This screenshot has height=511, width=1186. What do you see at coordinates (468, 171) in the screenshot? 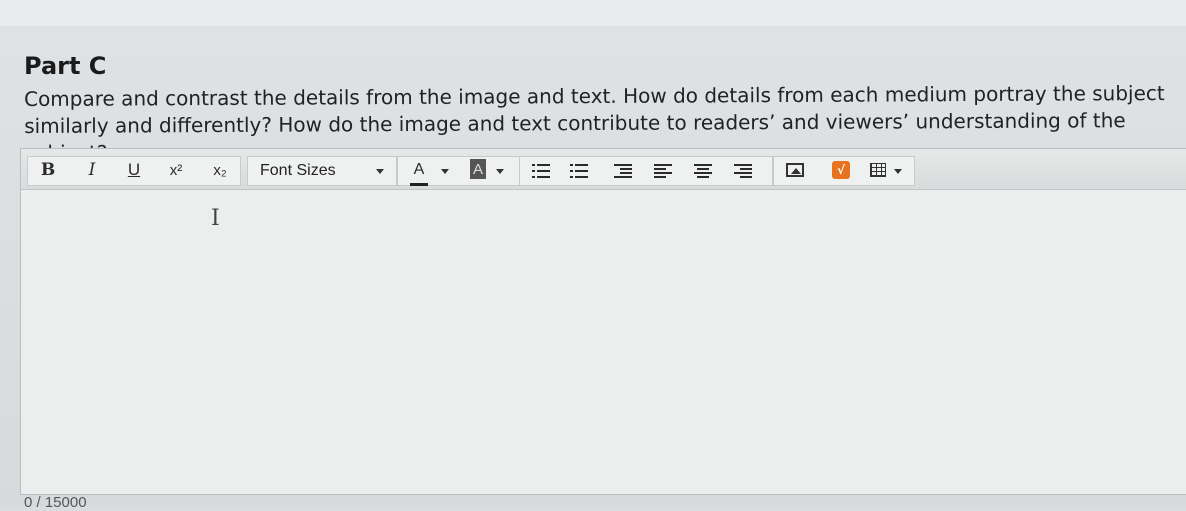
I see `color-group: A A` at bounding box center [468, 171].